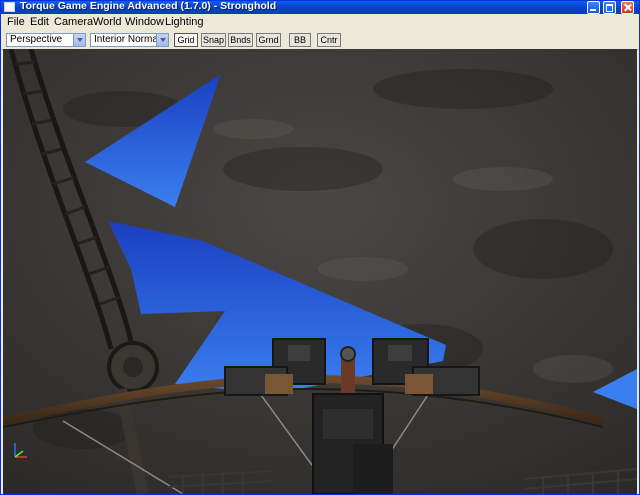  Describe the element at coordinates (320, 22) in the screenshot. I see `menu-bar: File Edit Camera World Window Lighting` at that location.